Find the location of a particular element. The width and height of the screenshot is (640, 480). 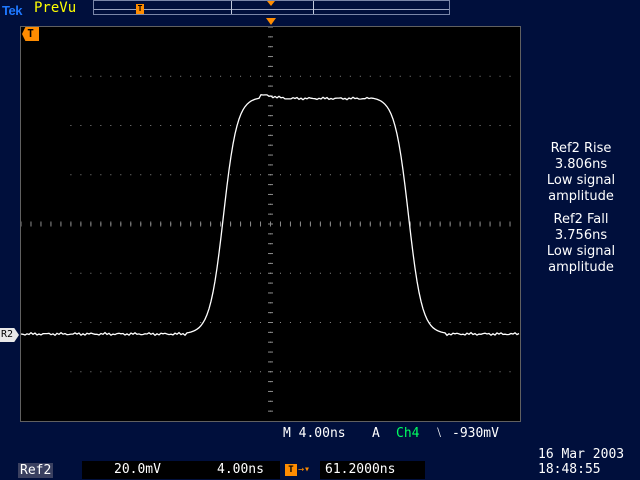

record-view-bar: T is located at coordinates (271, 7).